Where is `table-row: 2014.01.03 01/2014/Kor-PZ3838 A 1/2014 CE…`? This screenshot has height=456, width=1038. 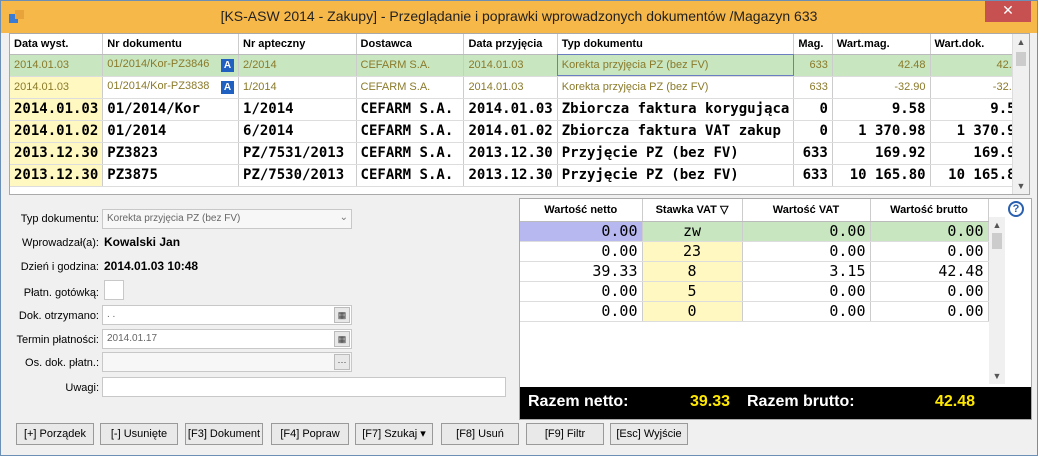
table-row: 2014.01.03 01/2014/Kor-PZ3838 A 1/2014 CE… is located at coordinates (520, 87).